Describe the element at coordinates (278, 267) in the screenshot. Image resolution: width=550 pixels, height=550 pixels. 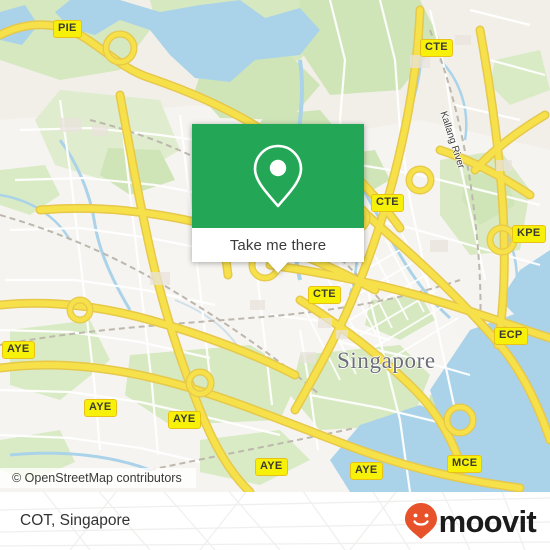
I see `callout-pointer` at that location.